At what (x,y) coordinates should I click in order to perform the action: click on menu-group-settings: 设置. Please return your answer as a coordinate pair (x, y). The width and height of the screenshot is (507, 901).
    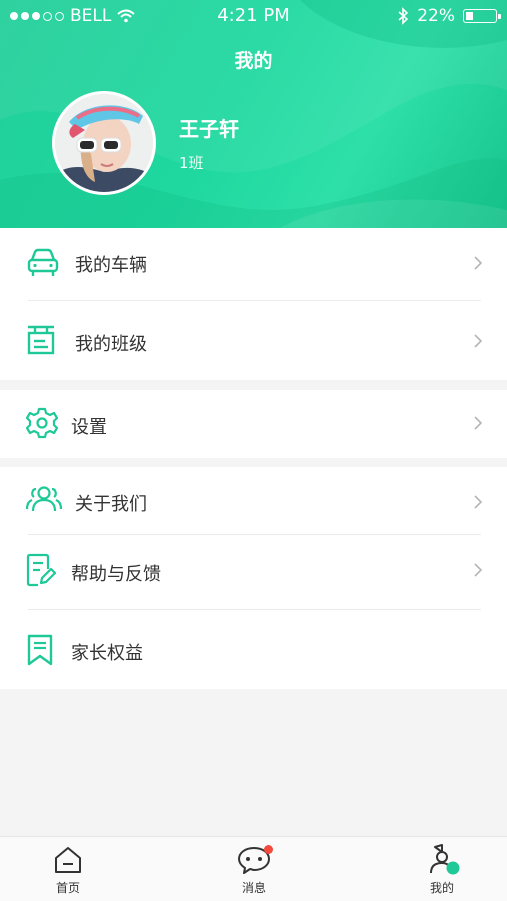
    Looking at the image, I should click on (253, 424).